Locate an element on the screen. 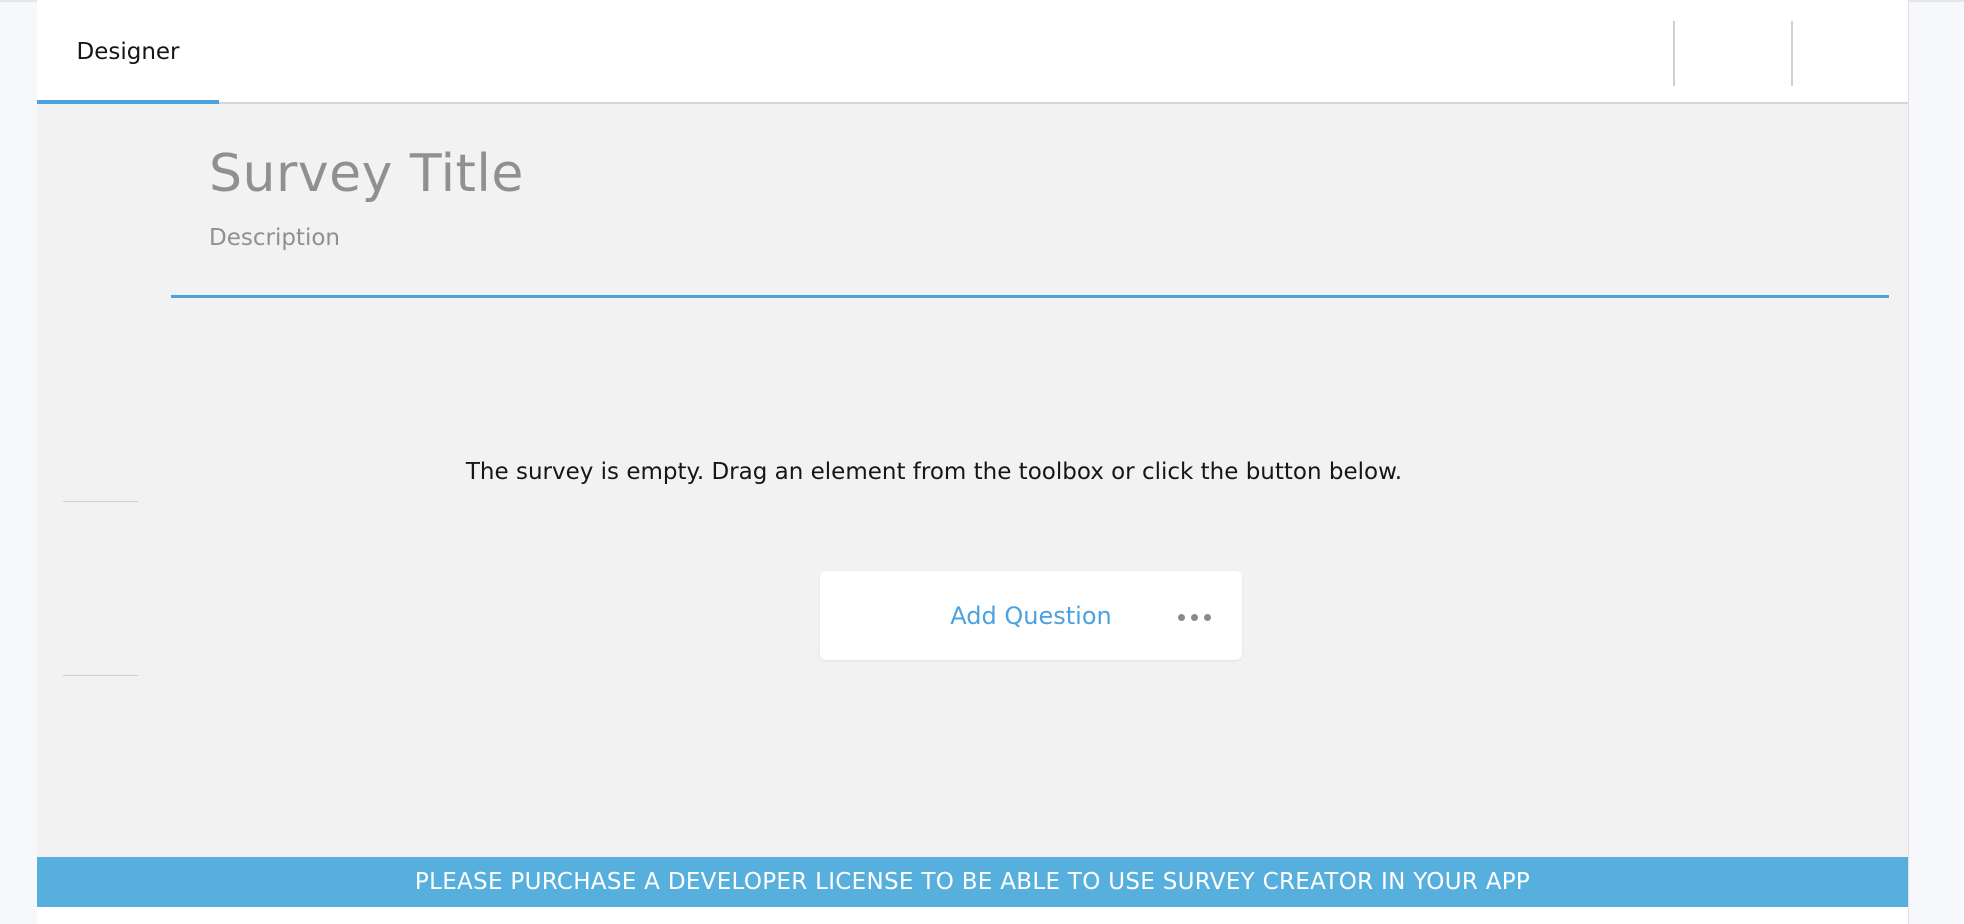 This screenshot has height=924, width=1964. toolbar-button-blank is located at coordinates (1732, 53).